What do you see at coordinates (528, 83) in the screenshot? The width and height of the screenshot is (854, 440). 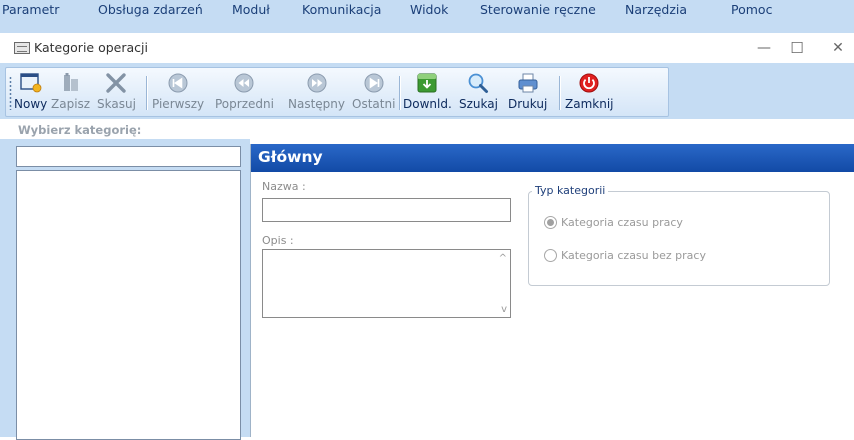 I see `printer-icon` at bounding box center [528, 83].